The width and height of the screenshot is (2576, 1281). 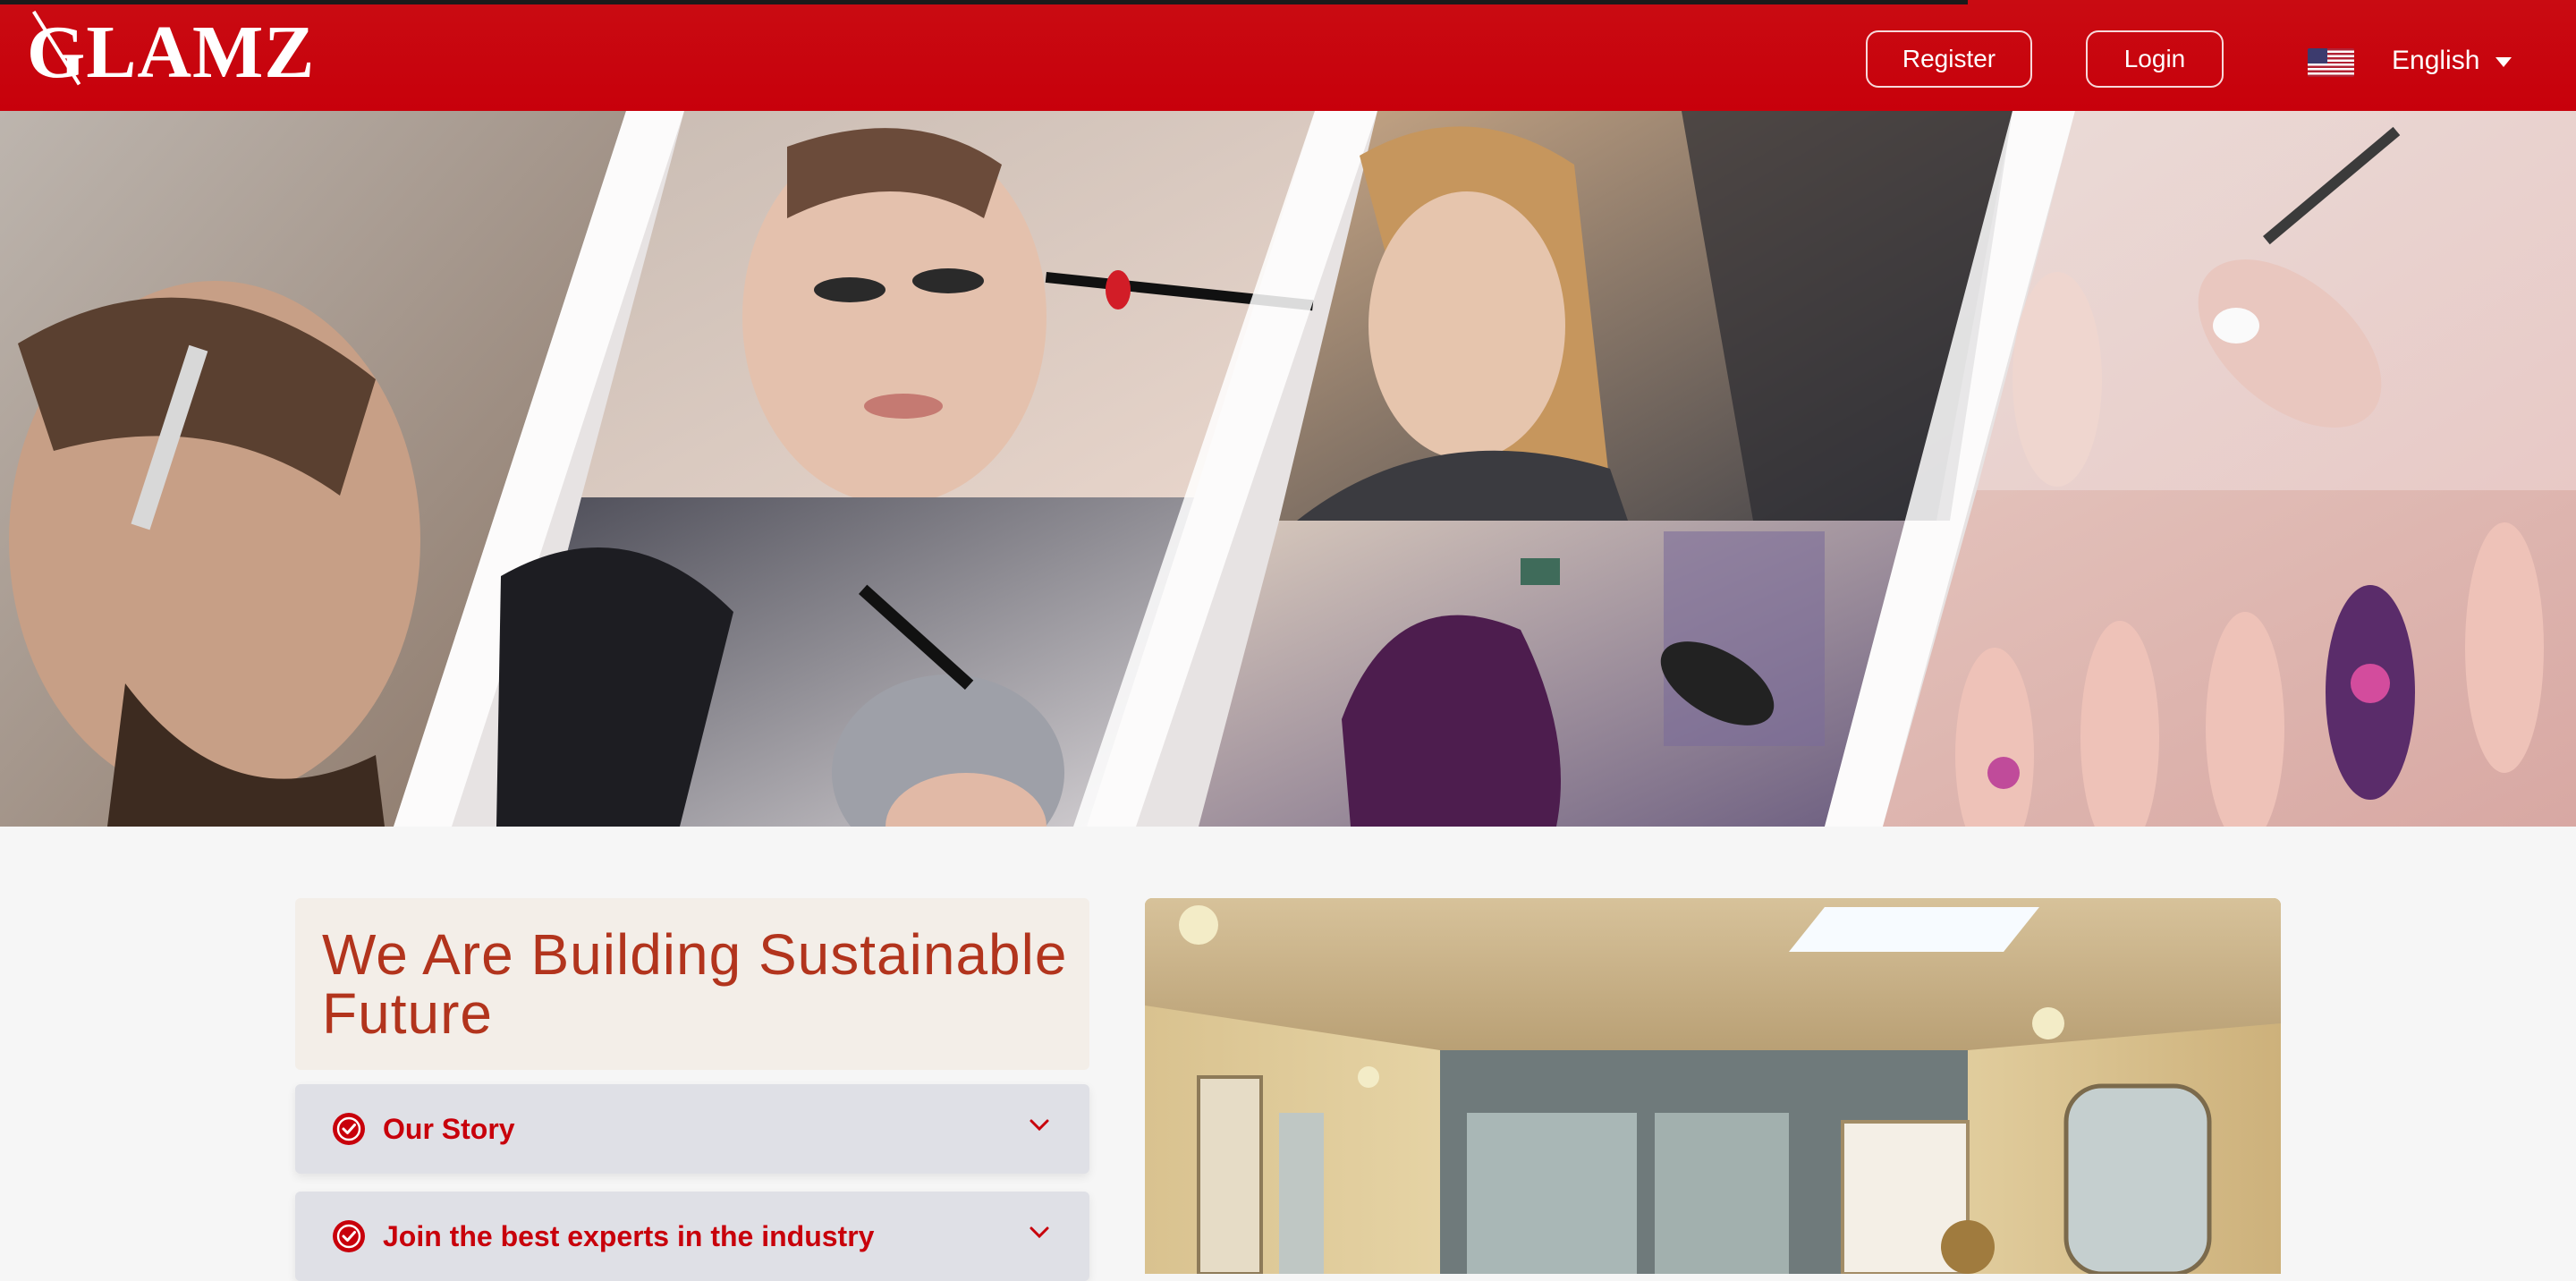 What do you see at coordinates (1949, 59) in the screenshot?
I see `register-button: Register` at bounding box center [1949, 59].